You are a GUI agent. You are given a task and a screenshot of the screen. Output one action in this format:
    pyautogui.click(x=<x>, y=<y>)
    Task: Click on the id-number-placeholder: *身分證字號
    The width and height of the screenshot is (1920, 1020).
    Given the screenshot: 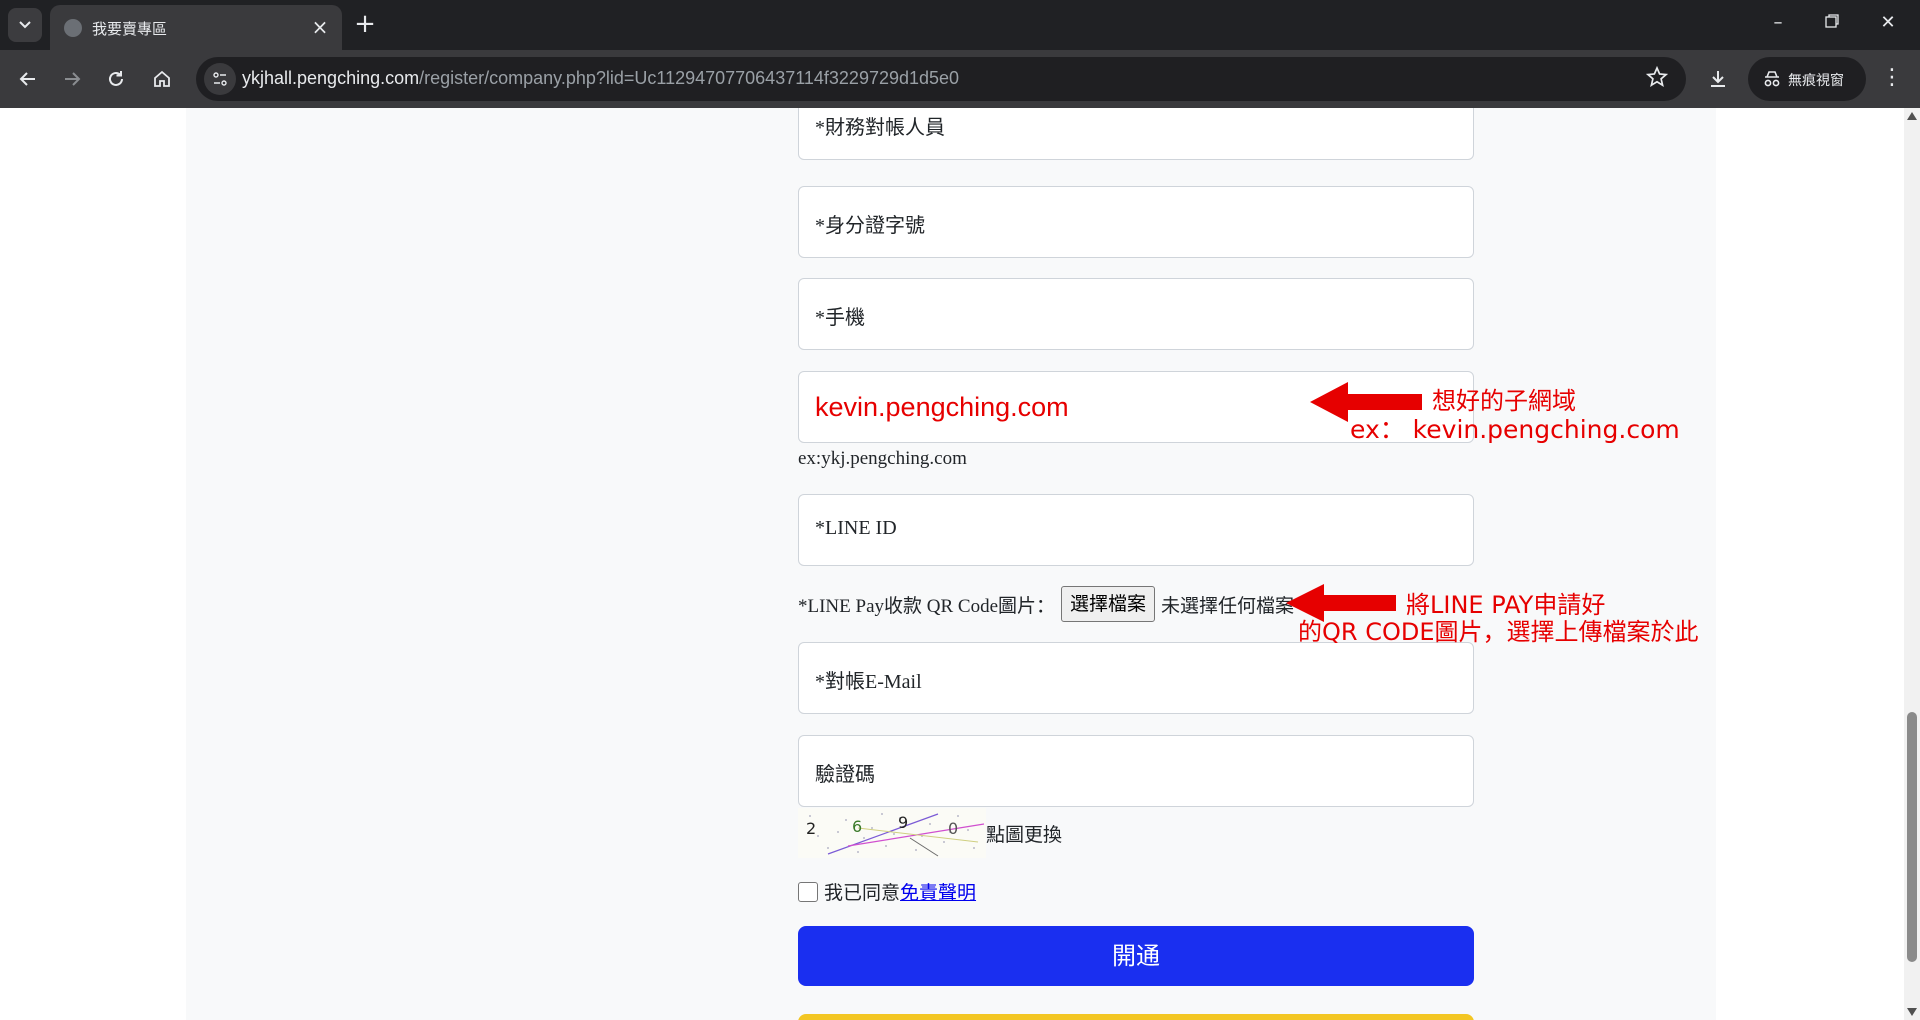 What is the action you would take?
    pyautogui.click(x=870, y=226)
    